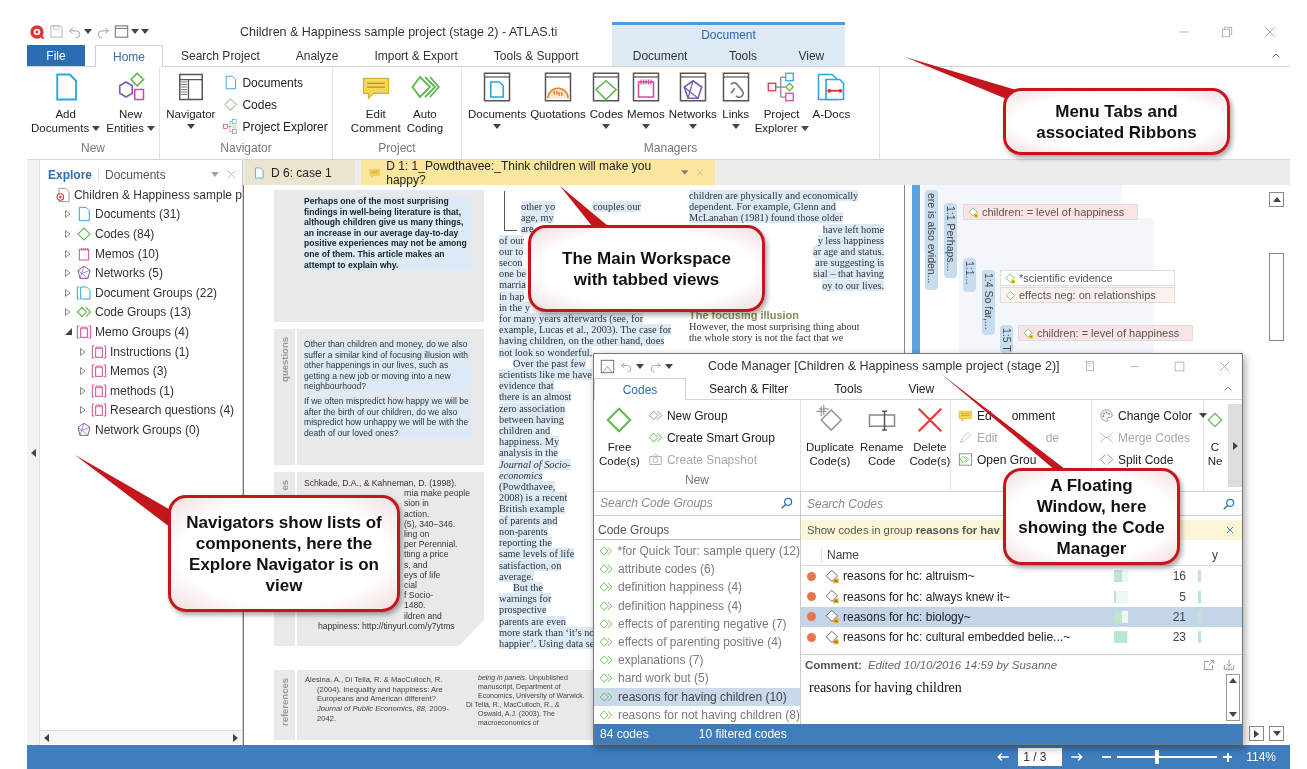 The height and width of the screenshot is (769, 1307). I want to click on menu-tab: Search Project, so click(220, 55).